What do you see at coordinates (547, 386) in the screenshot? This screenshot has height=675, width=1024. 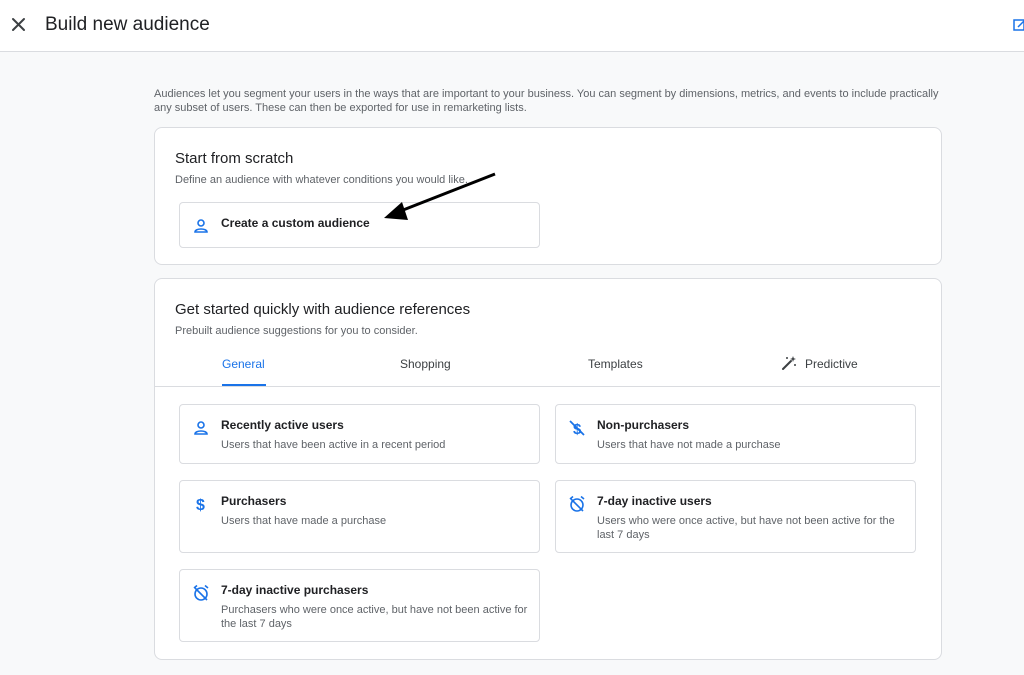 I see `tabs-divider` at bounding box center [547, 386].